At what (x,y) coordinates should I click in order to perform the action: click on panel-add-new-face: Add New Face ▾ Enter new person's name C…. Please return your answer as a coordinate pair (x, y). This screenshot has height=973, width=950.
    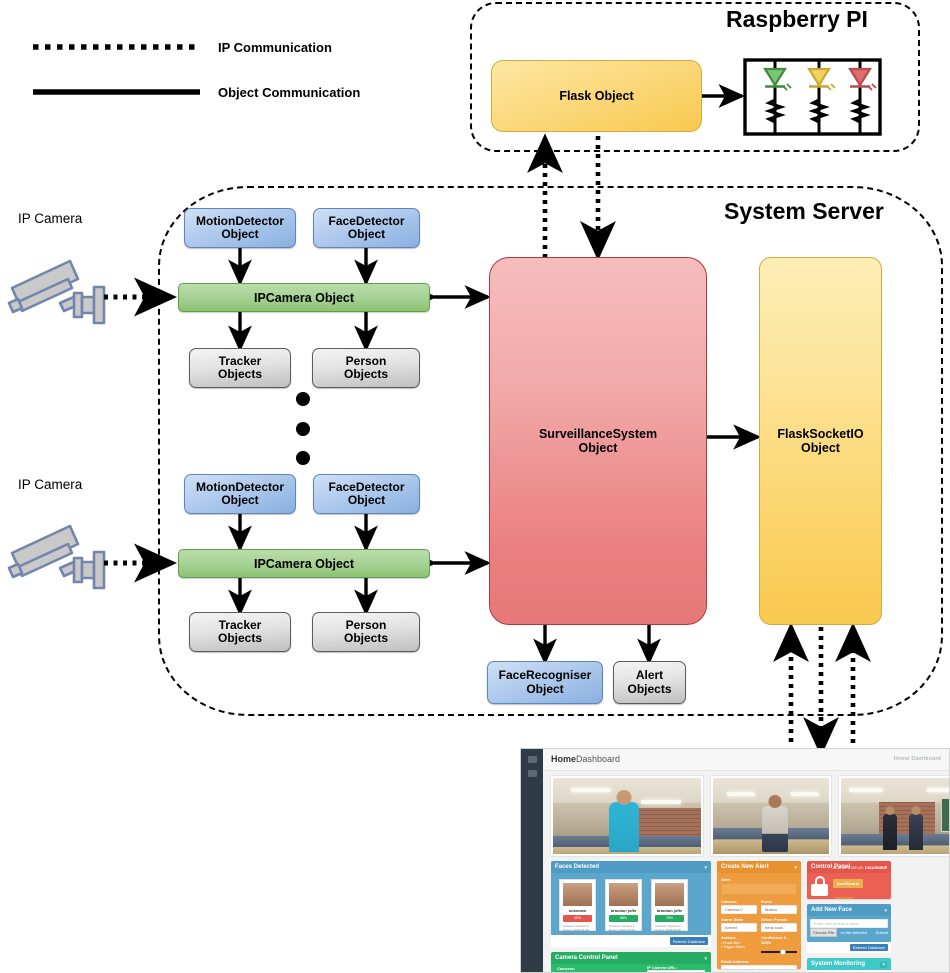
    Looking at the image, I should click on (849, 923).